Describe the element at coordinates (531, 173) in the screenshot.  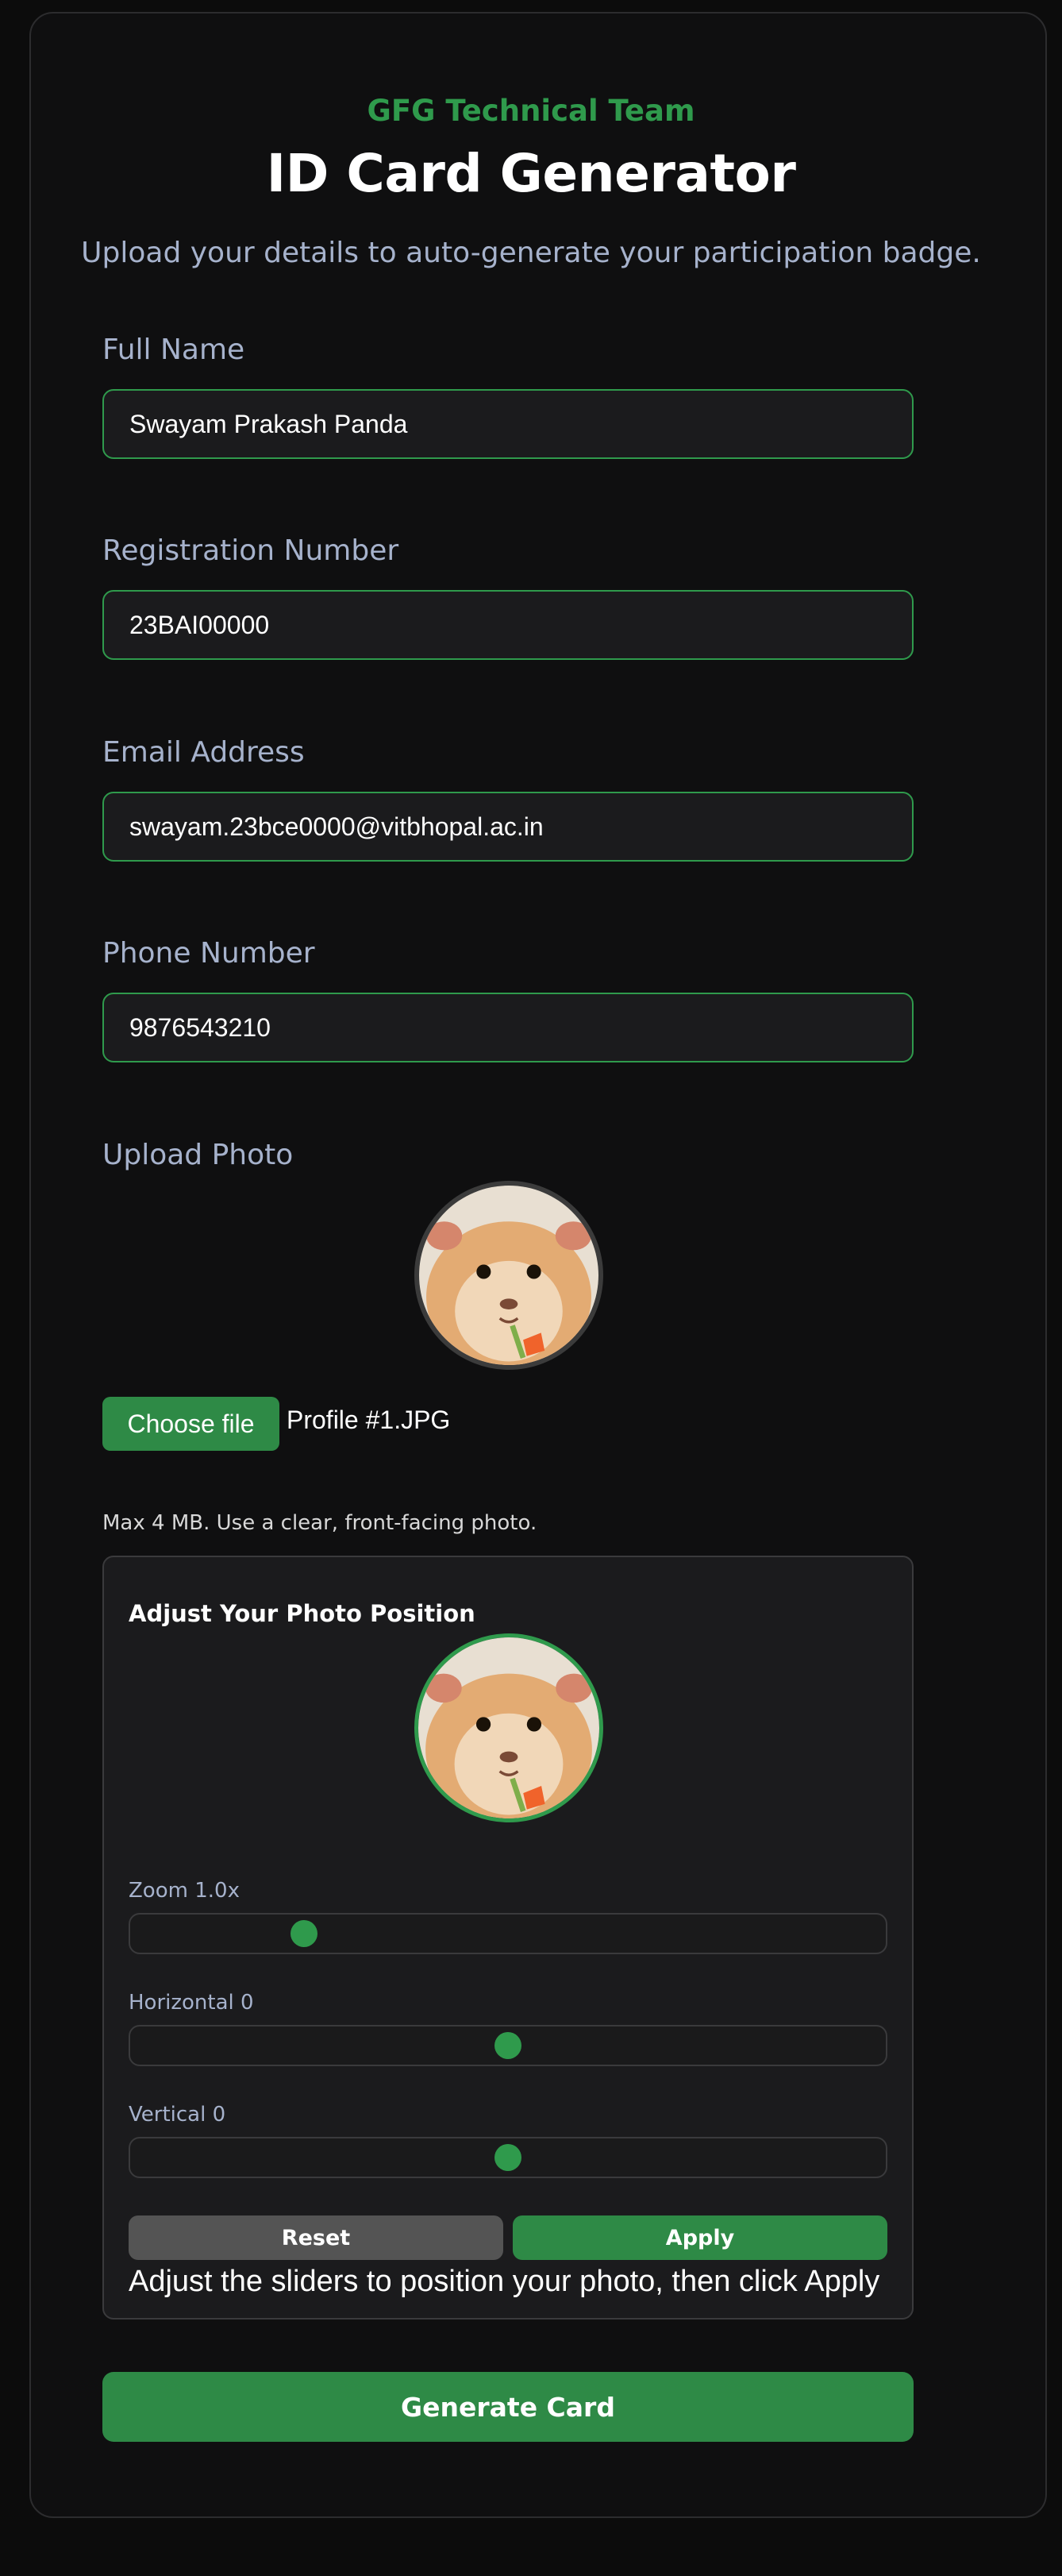
I see `page-title: ID Card Generator` at that location.